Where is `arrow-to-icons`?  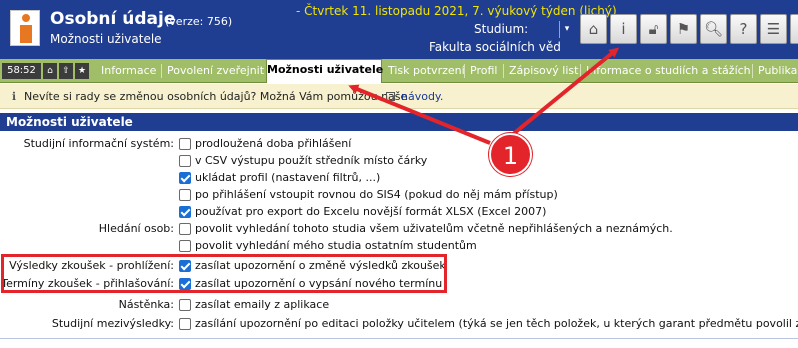
arrow-to-icons is located at coordinates (565, 92).